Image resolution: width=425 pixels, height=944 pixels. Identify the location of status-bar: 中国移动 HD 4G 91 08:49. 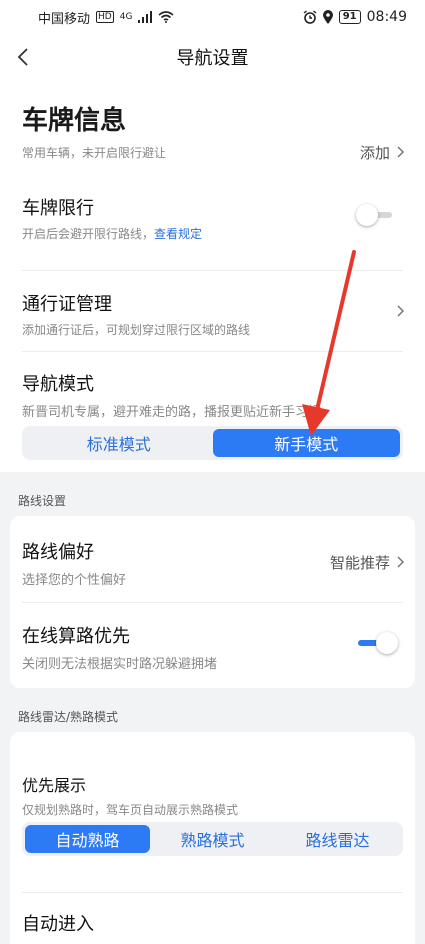
(212, 17).